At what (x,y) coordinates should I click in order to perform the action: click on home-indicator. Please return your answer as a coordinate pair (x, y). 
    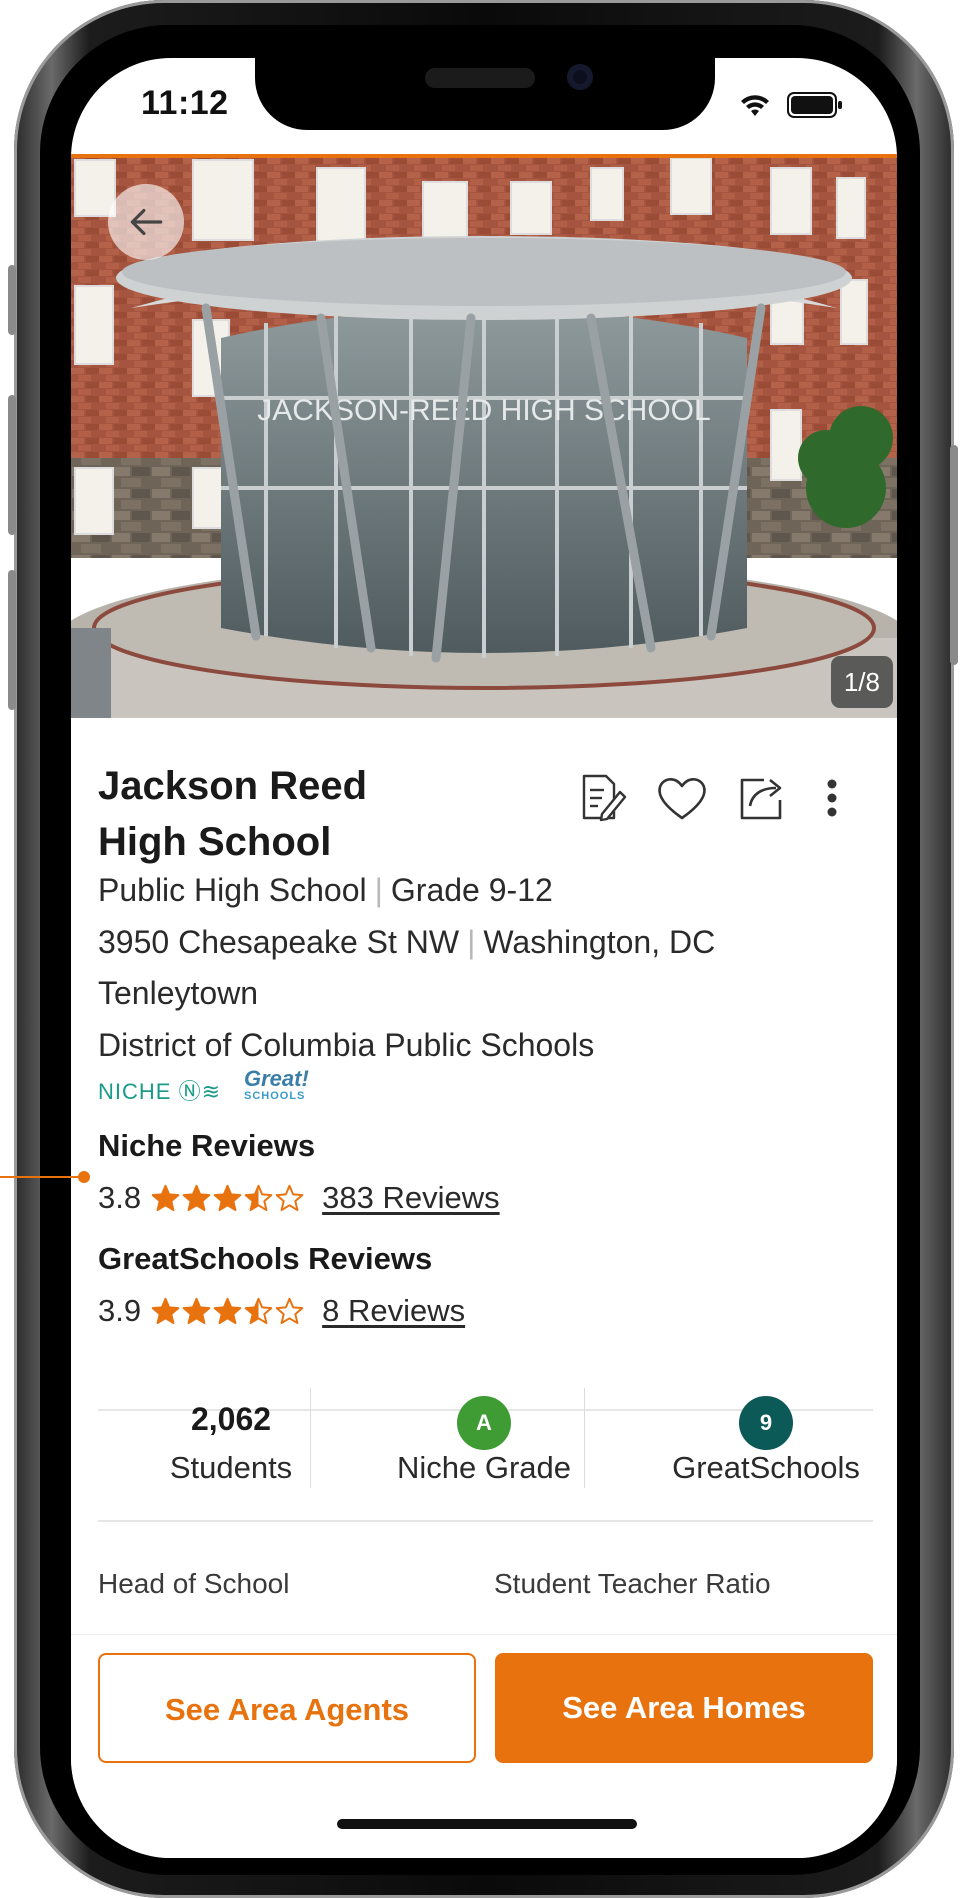
    Looking at the image, I should click on (487, 1824).